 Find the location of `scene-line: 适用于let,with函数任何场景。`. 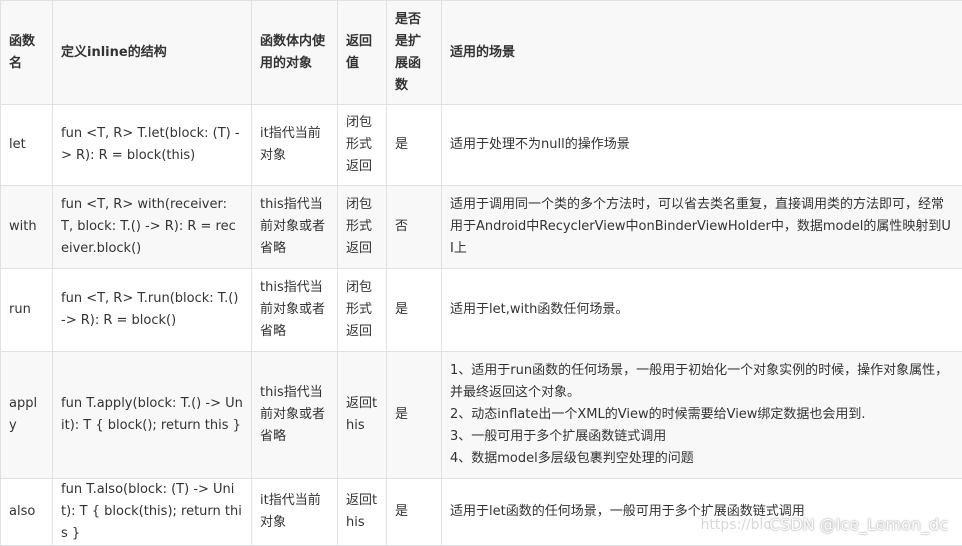

scene-line: 适用于let,with函数任何场景。 is located at coordinates (702, 310).